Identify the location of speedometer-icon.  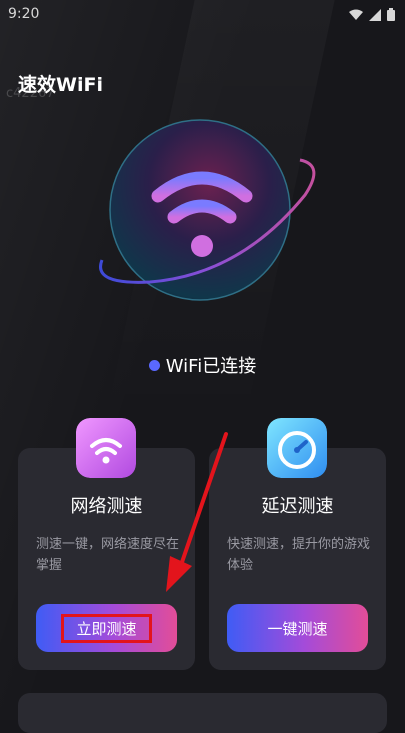
(297, 448).